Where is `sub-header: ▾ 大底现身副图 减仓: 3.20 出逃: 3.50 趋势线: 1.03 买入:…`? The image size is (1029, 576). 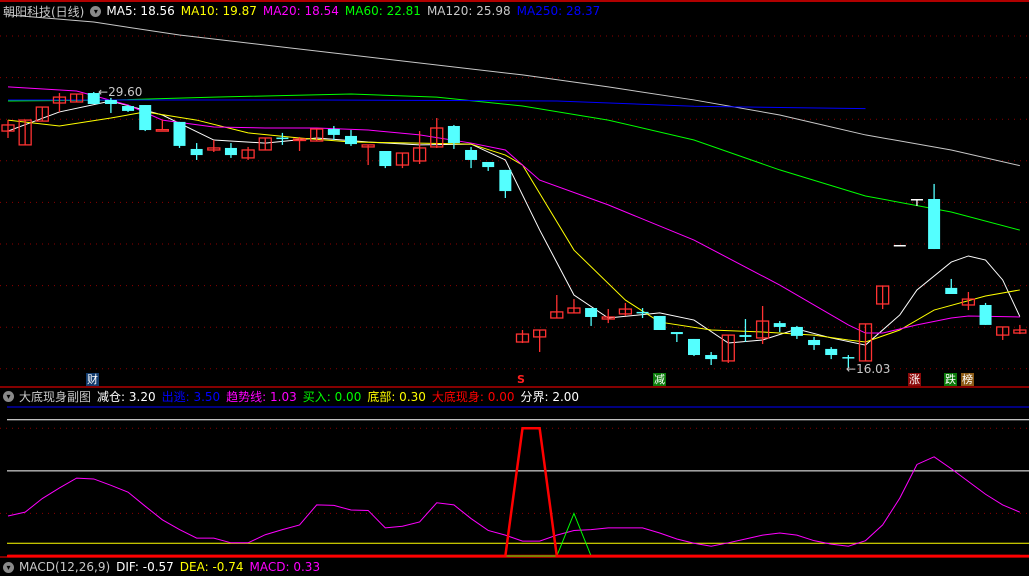 sub-header: ▾ 大底现身副图 减仓: 3.20 出逃: 3.50 趋势线: 1.03 买入:… is located at coordinates (294, 396).